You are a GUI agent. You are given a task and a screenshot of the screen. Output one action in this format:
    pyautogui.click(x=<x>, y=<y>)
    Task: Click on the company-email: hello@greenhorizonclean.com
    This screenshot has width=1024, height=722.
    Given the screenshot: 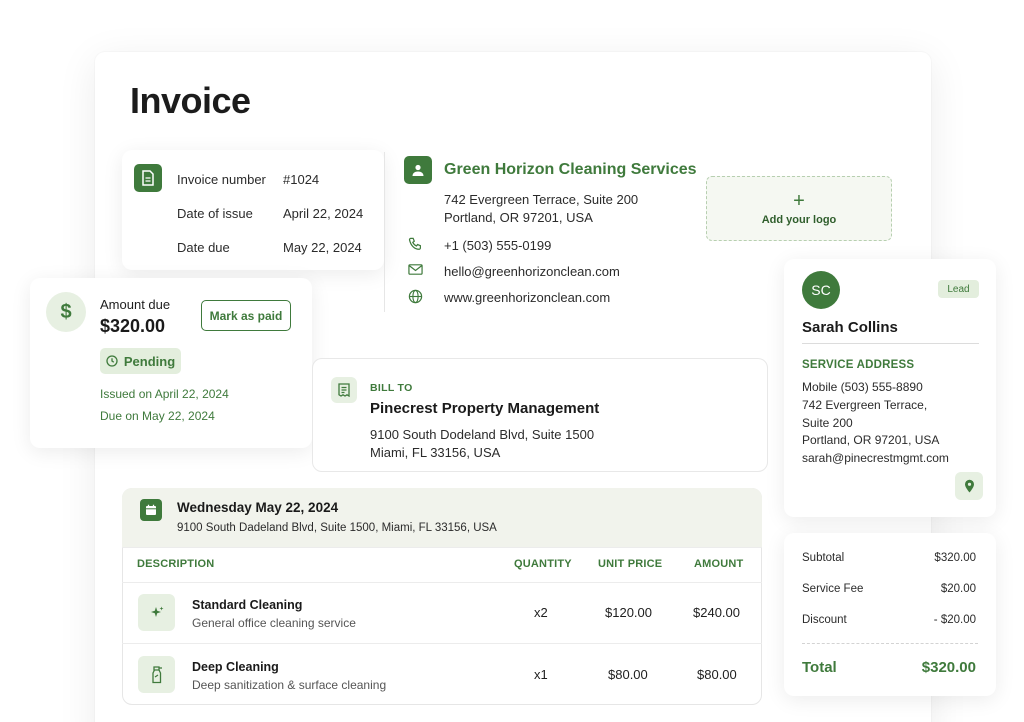 What is the action you would take?
    pyautogui.click(x=532, y=271)
    